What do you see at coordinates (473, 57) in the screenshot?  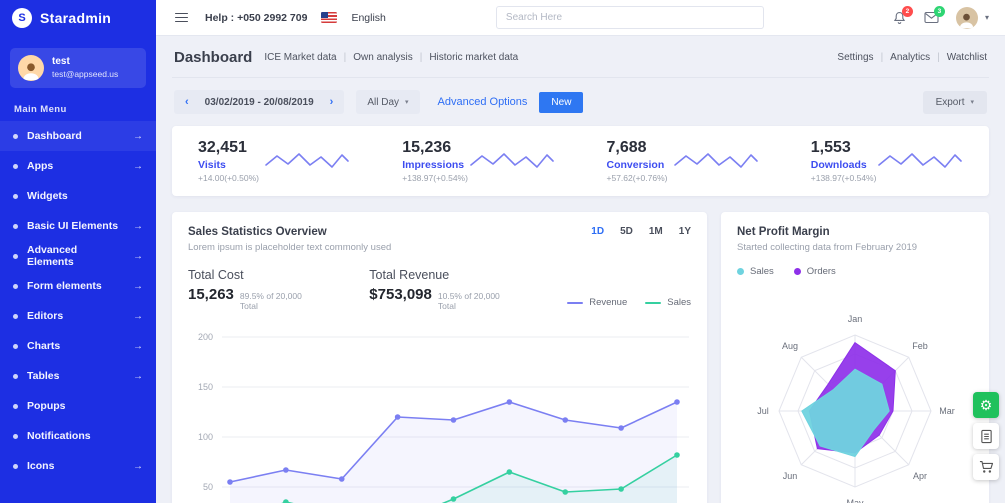 I see `header-link-historic-market-data: Historic market data` at bounding box center [473, 57].